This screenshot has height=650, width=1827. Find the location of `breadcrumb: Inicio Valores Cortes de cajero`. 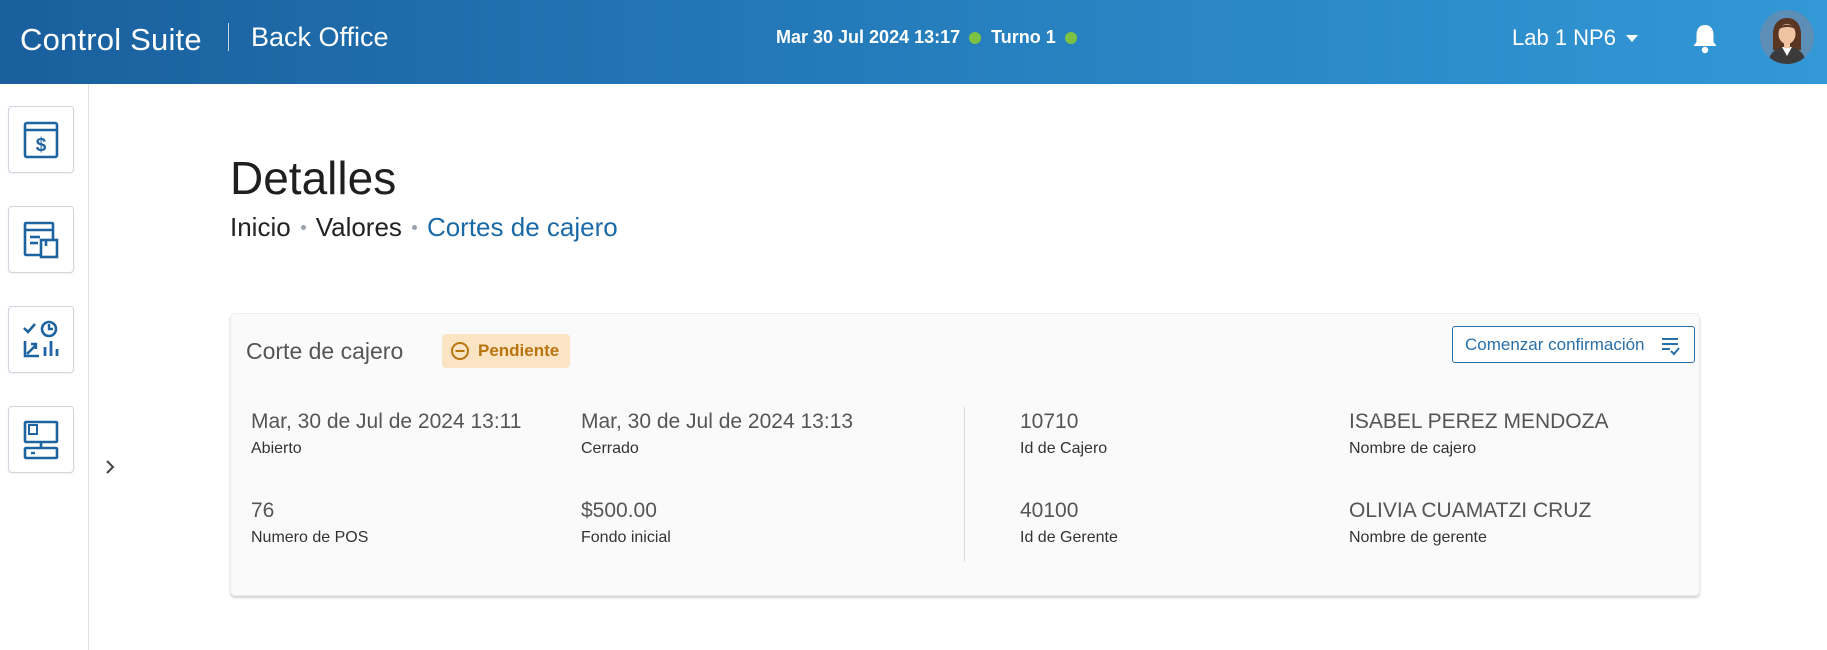

breadcrumb: Inicio Valores Cortes de cajero is located at coordinates (424, 227).